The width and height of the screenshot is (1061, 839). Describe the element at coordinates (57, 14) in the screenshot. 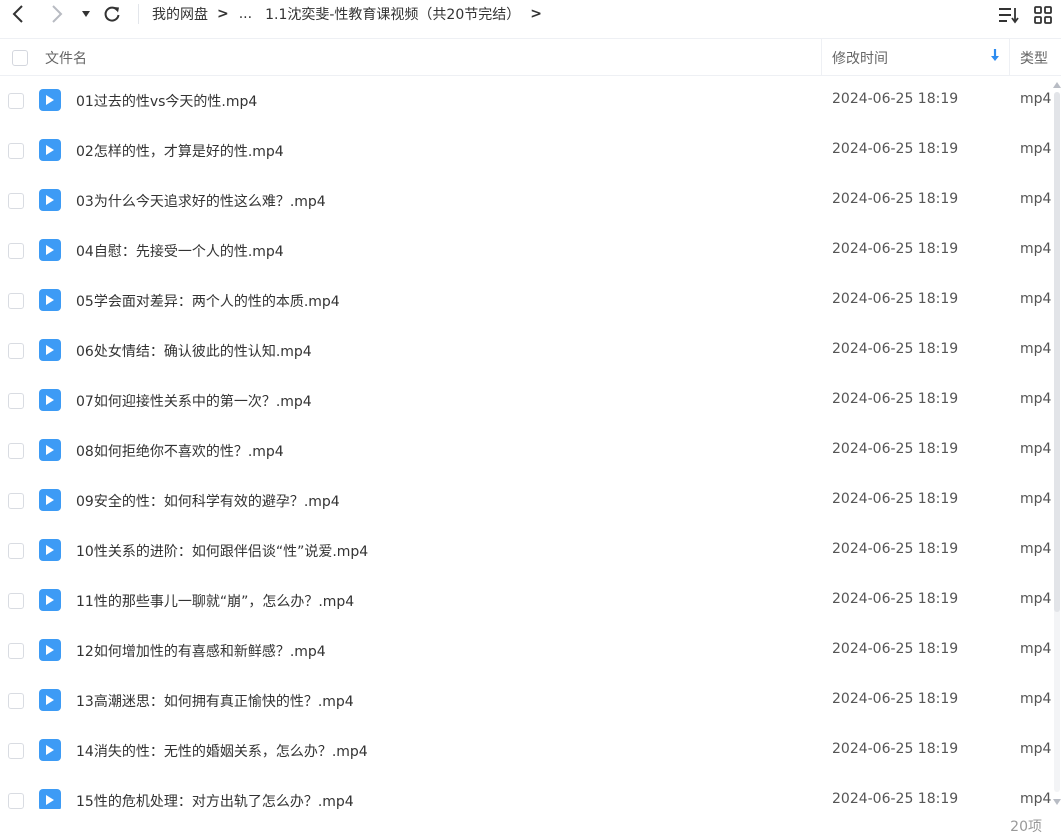

I see `forward-button` at that location.